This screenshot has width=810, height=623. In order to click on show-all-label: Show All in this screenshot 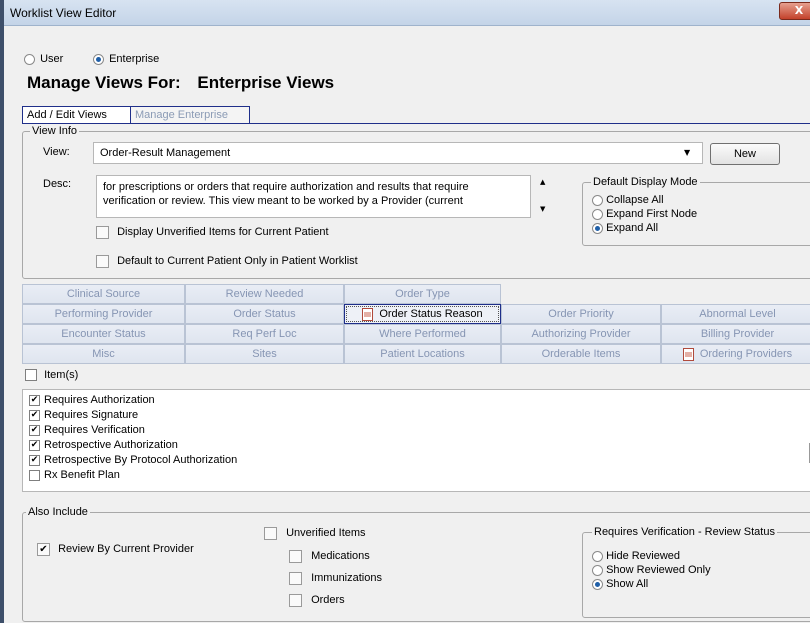, I will do `click(627, 584)`.